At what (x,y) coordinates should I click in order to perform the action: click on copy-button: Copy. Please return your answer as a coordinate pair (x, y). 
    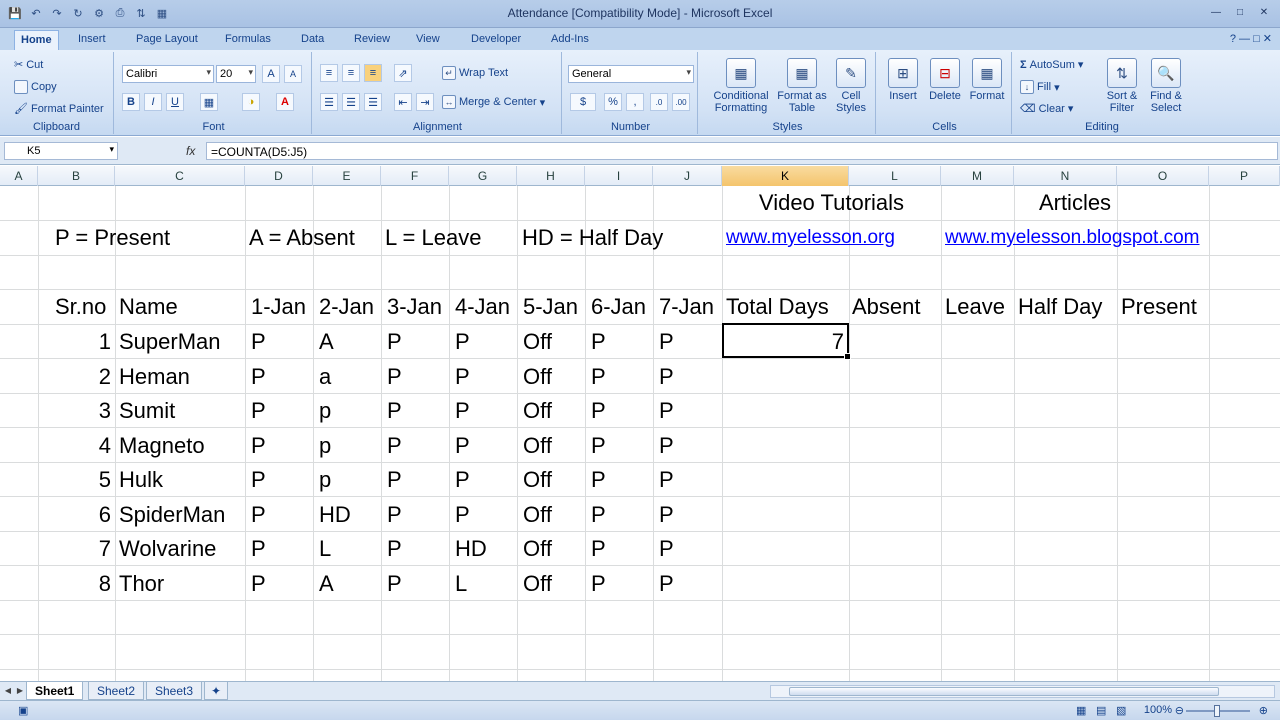
    Looking at the image, I should click on (35, 87).